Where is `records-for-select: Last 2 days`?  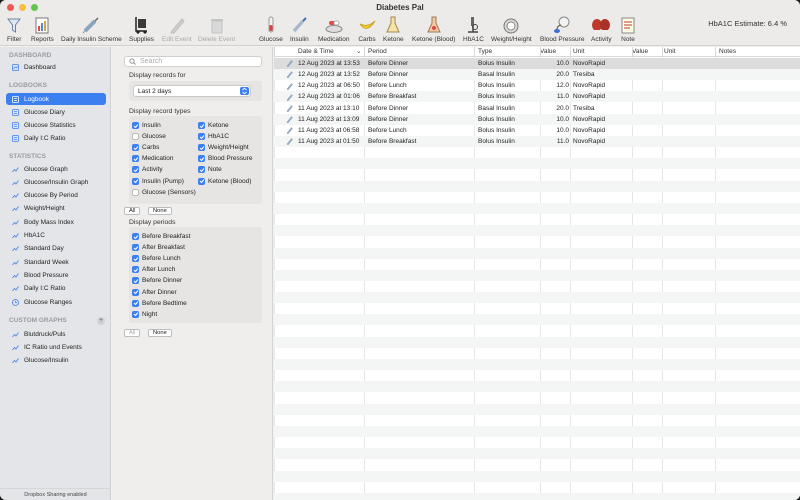
records-for-select: Last 2 days is located at coordinates (192, 91).